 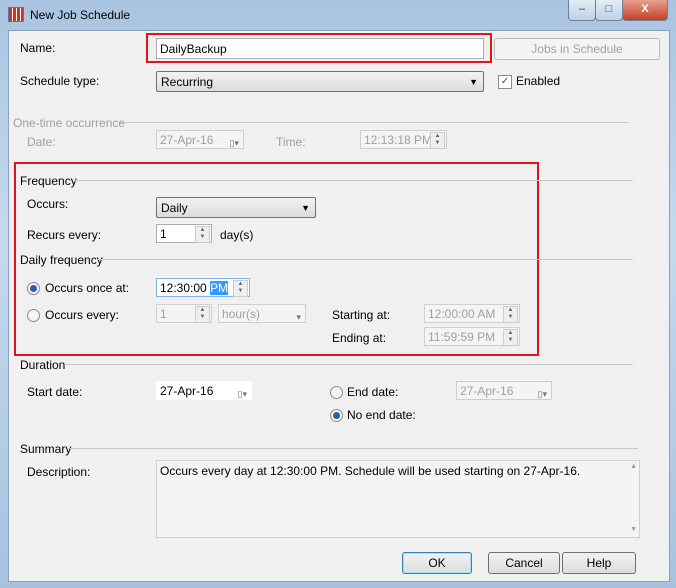 I want to click on once-ampm-selected: PM, so click(x=219, y=288).